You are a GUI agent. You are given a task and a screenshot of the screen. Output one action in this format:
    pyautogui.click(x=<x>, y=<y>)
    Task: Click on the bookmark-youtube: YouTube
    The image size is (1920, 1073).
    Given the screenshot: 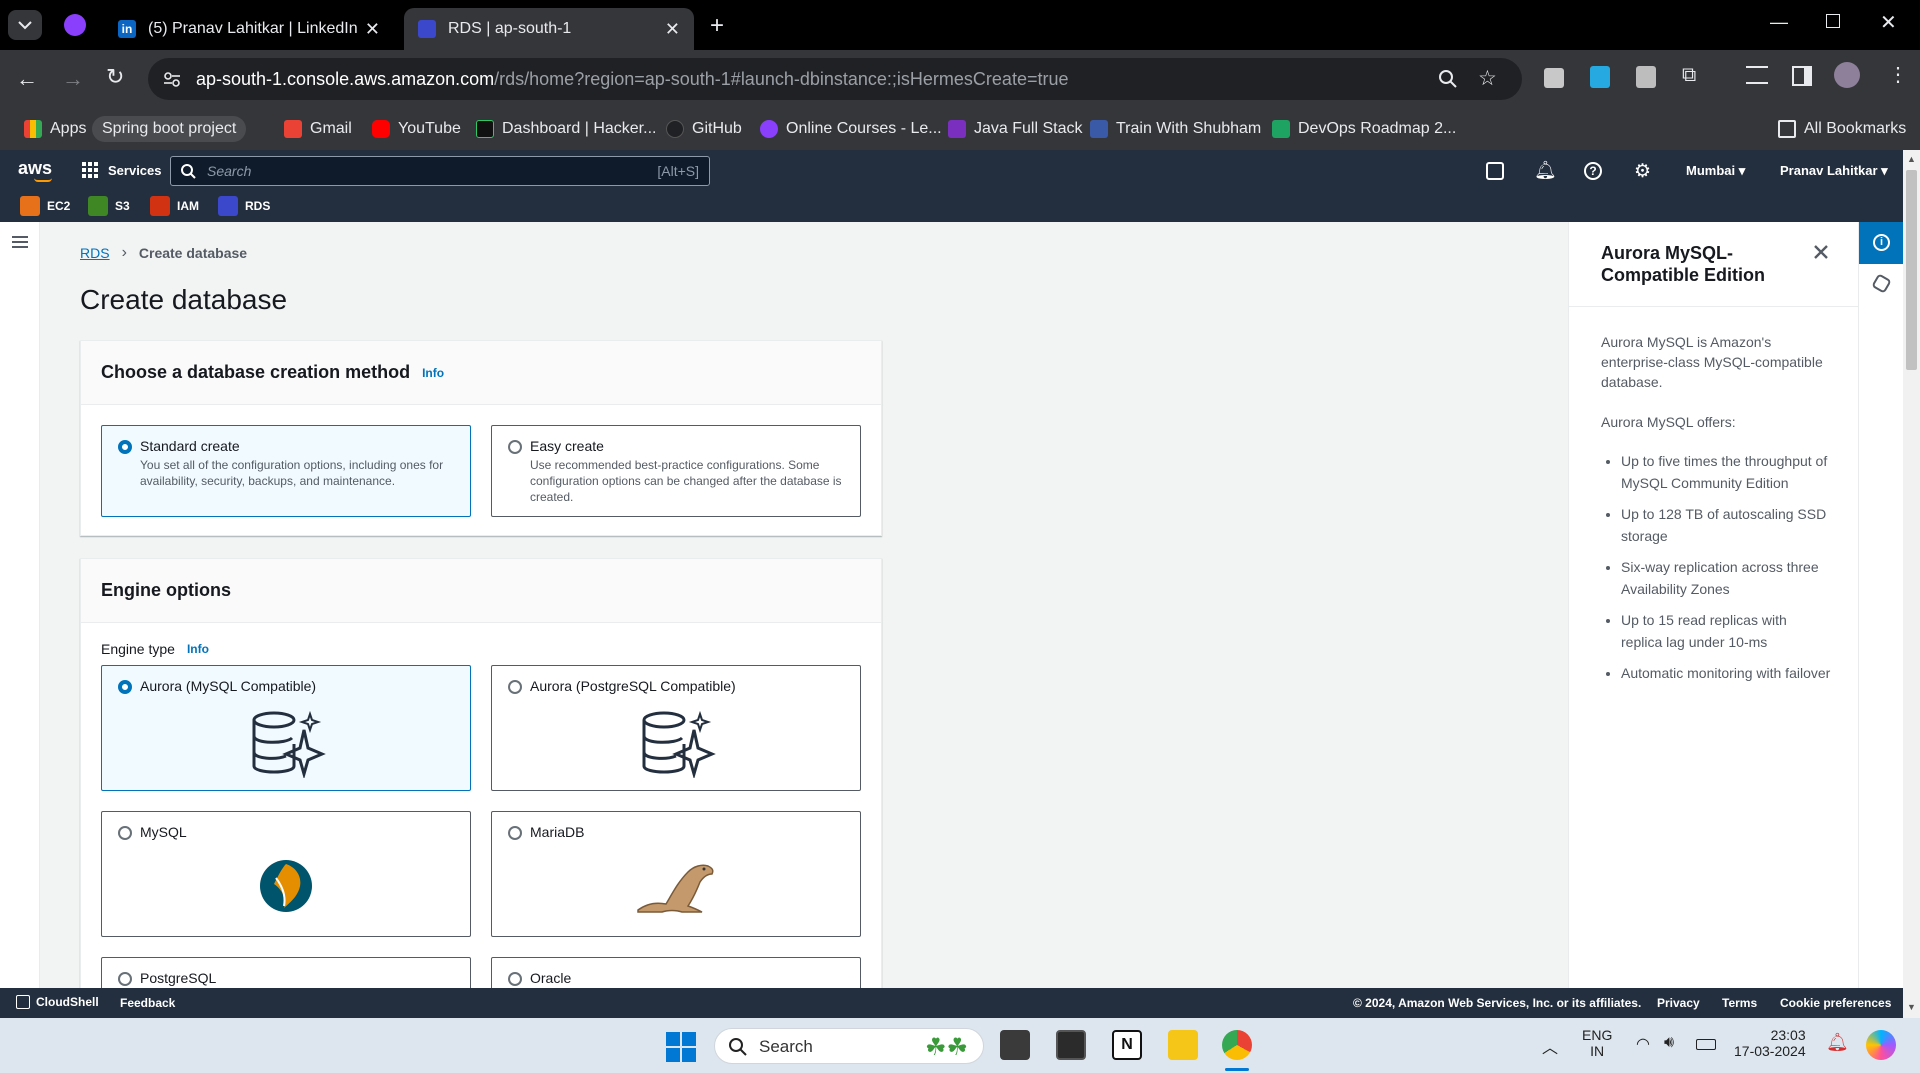 What is the action you would take?
    pyautogui.click(x=416, y=129)
    